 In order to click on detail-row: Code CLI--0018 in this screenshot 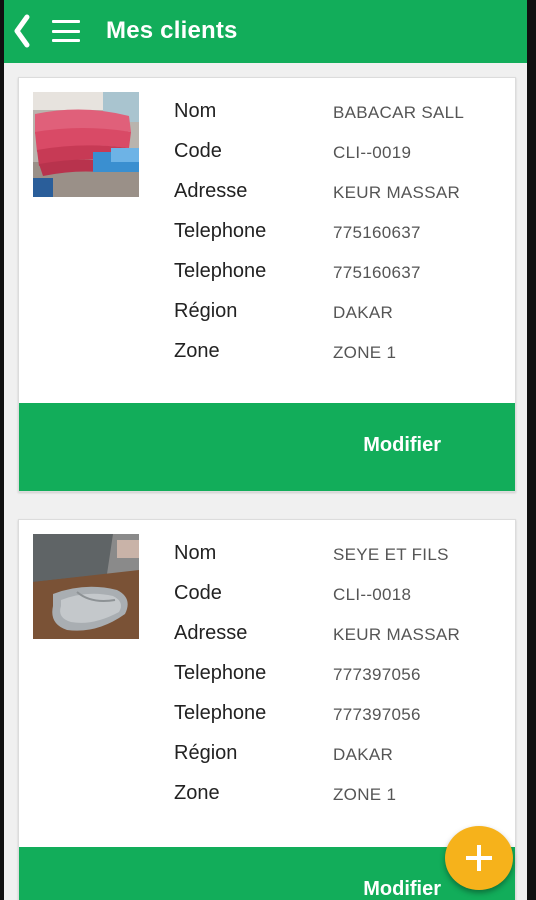, I will do `click(339, 600)`.